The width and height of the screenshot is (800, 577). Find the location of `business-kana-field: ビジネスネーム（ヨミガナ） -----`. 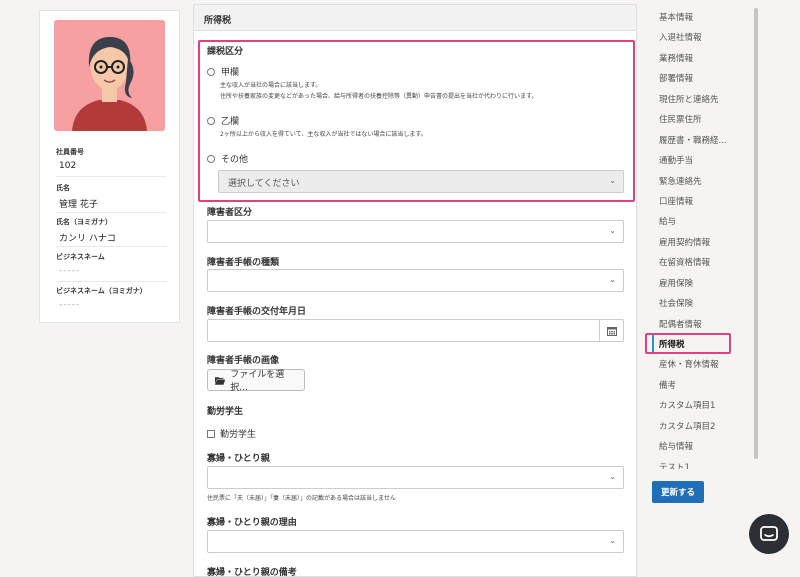

business-kana-field: ビジネスネーム（ヨミガナ） ----- is located at coordinates (111, 300).